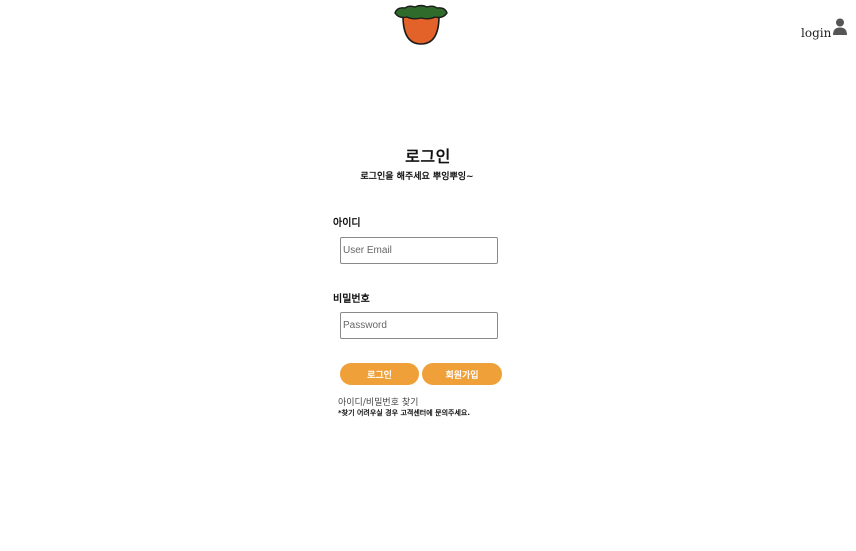  I want to click on user-icon, so click(840, 26).